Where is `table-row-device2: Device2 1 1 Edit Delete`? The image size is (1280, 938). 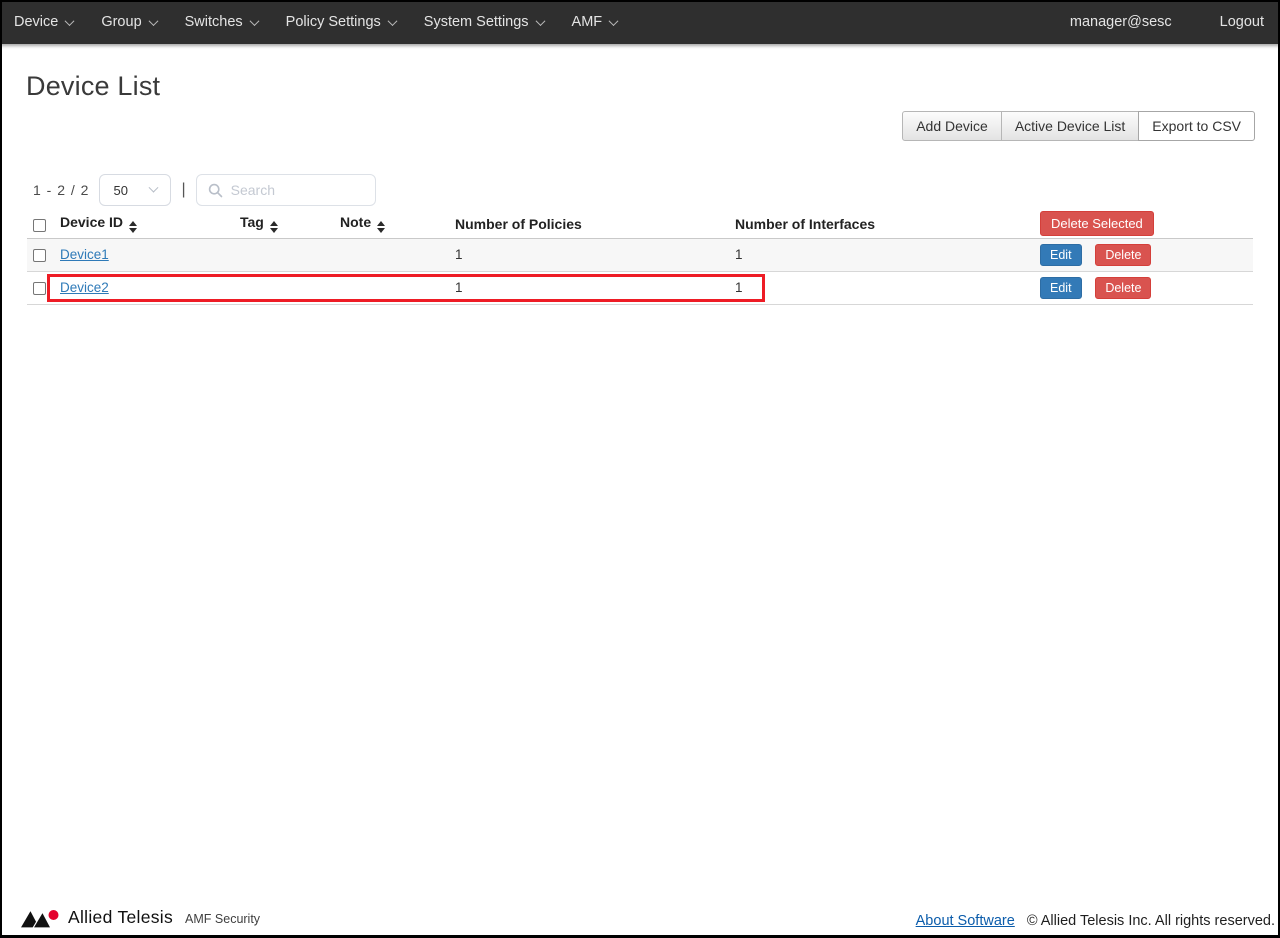
table-row-device2: Device2 1 1 Edit Delete is located at coordinates (640, 287).